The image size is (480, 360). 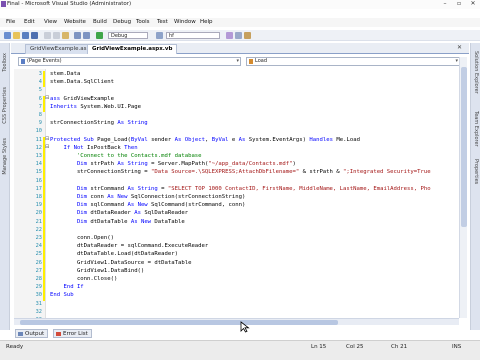 I want to click on left-dock-panel: Toolbox CSS Properties Manage Styles, so click(x=5, y=186).